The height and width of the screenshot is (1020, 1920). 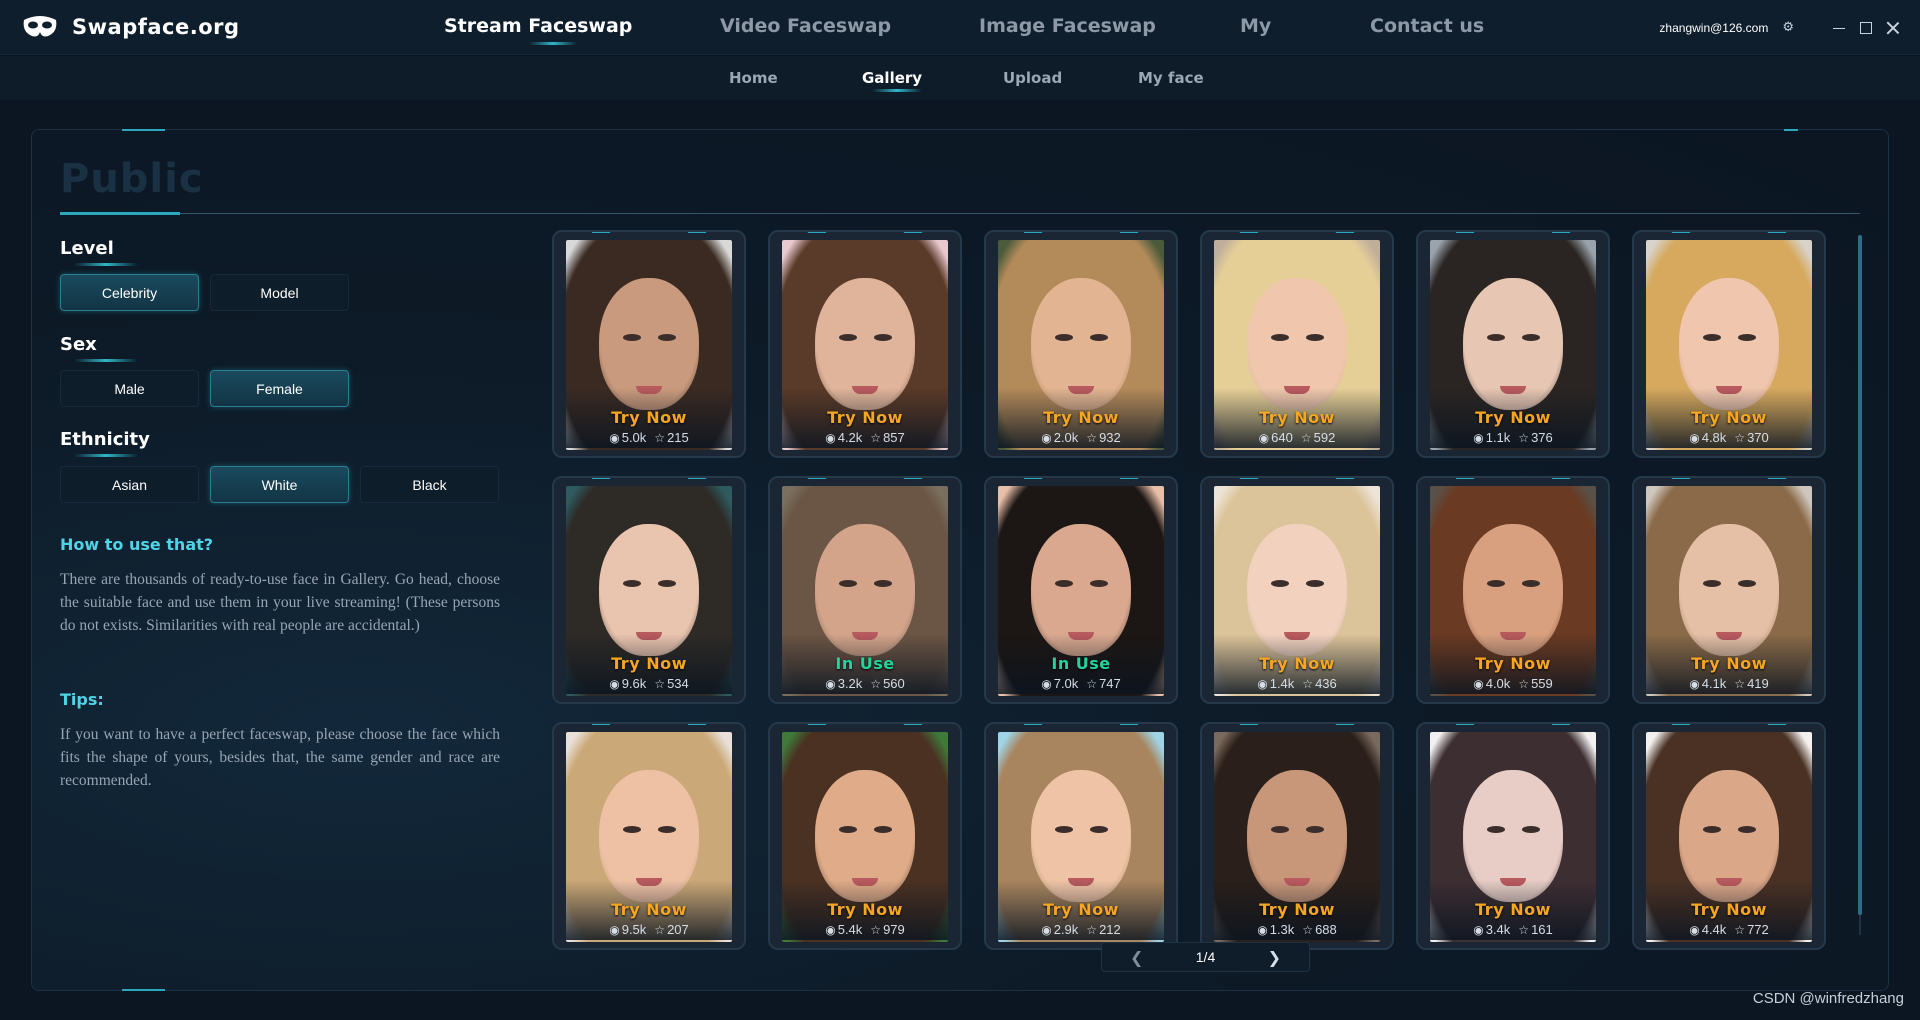 I want to click on face-card: Try Now ◉ 4.1k ☆ 419, so click(x=1729, y=590).